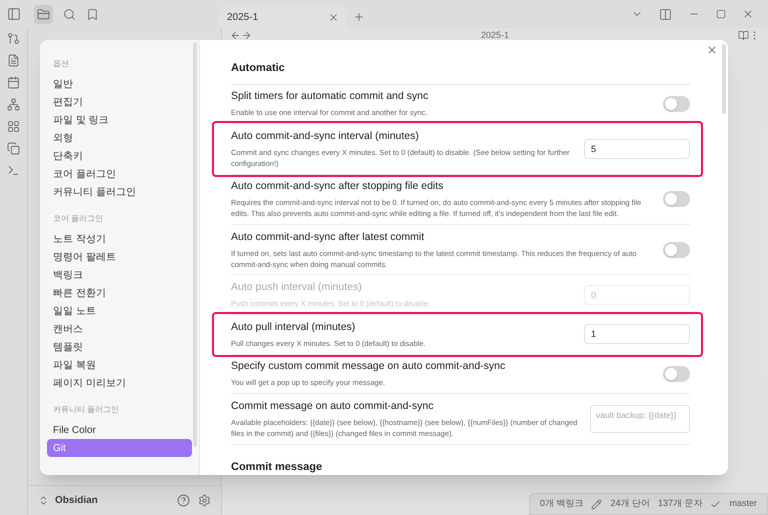 This screenshot has height=515, width=768. Describe the element at coordinates (119, 275) in the screenshot. I see `nav-item: 백링크` at that location.